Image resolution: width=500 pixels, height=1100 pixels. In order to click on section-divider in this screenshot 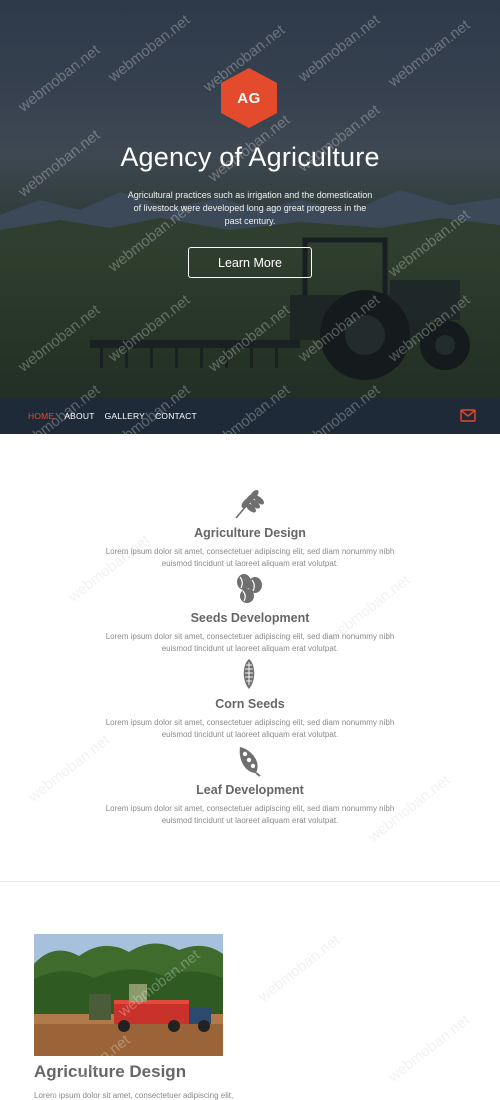, I will do `click(250, 881)`.